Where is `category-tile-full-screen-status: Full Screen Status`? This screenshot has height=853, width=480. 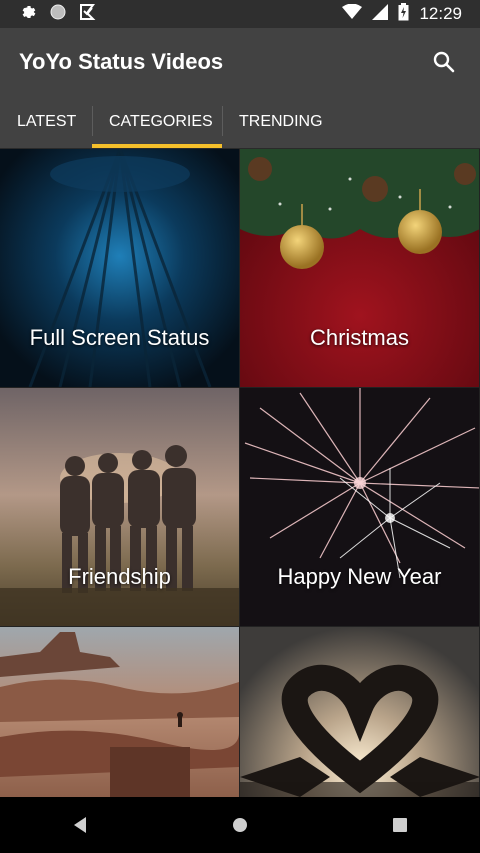 category-tile-full-screen-status: Full Screen Status is located at coordinates (119, 268).